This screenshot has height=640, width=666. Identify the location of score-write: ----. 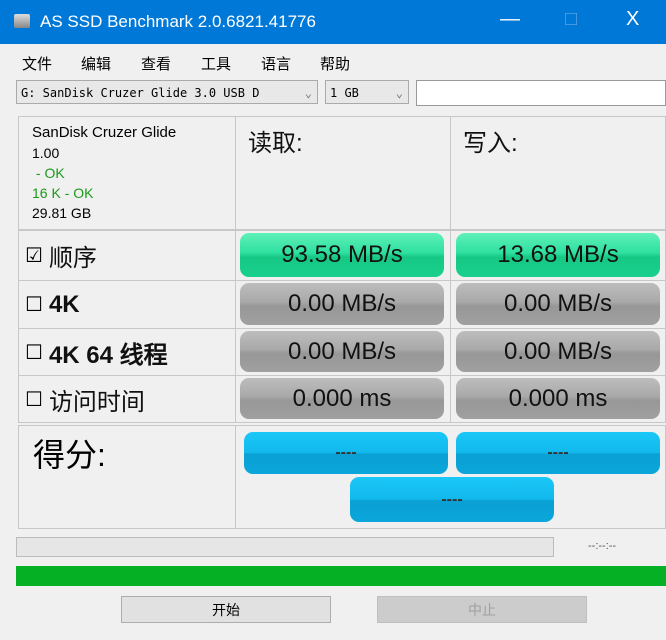
(558, 453).